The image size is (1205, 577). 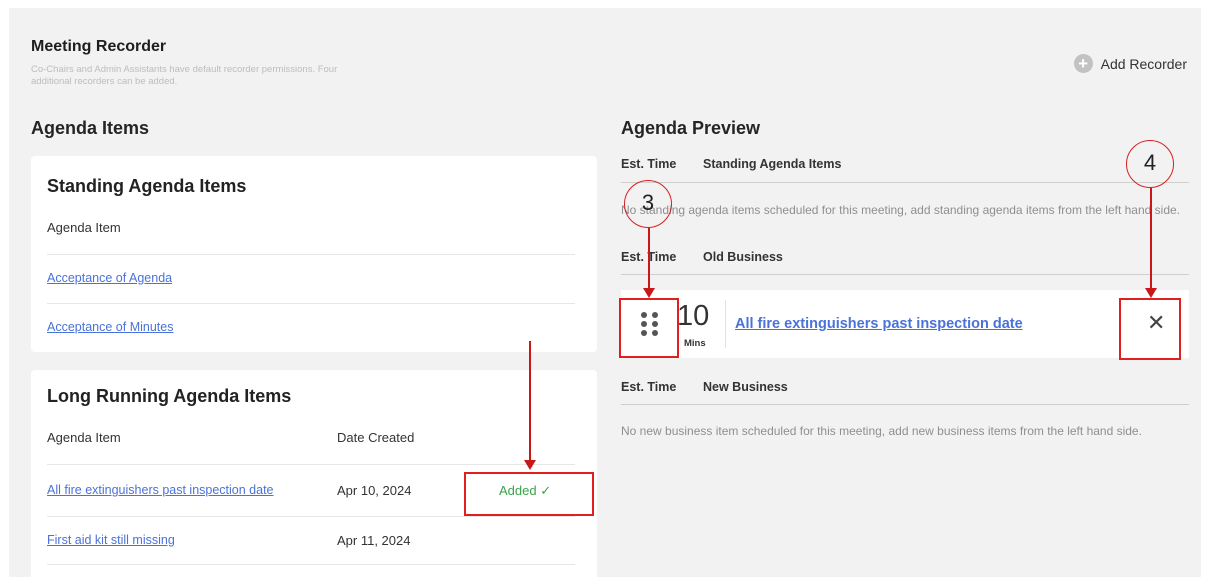 What do you see at coordinates (90, 128) in the screenshot?
I see `agenda-items-heading: Agenda Items` at bounding box center [90, 128].